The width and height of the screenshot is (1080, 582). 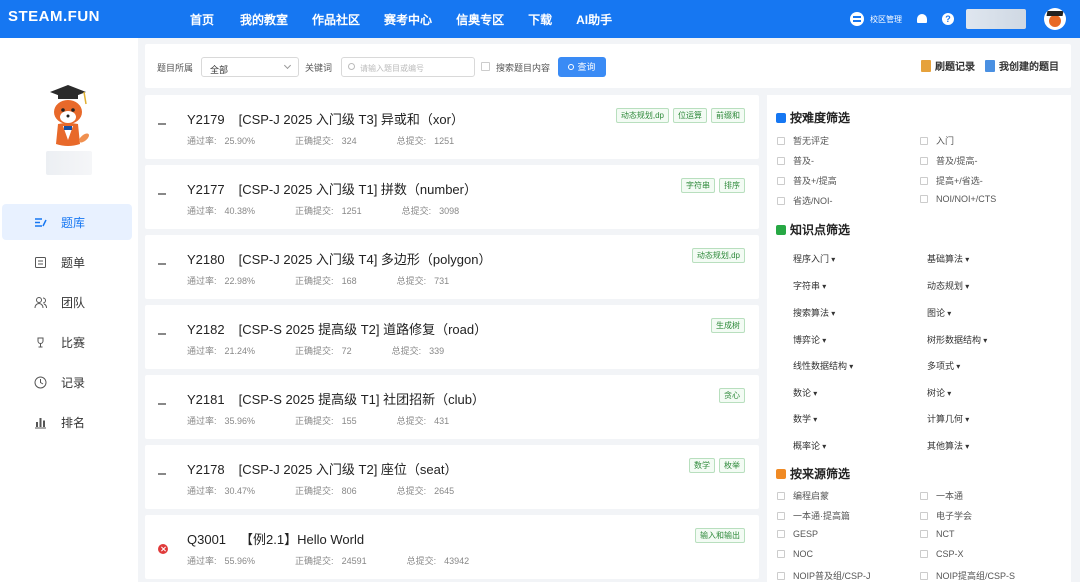 I want to click on tag: 位运算, so click(x=690, y=115).